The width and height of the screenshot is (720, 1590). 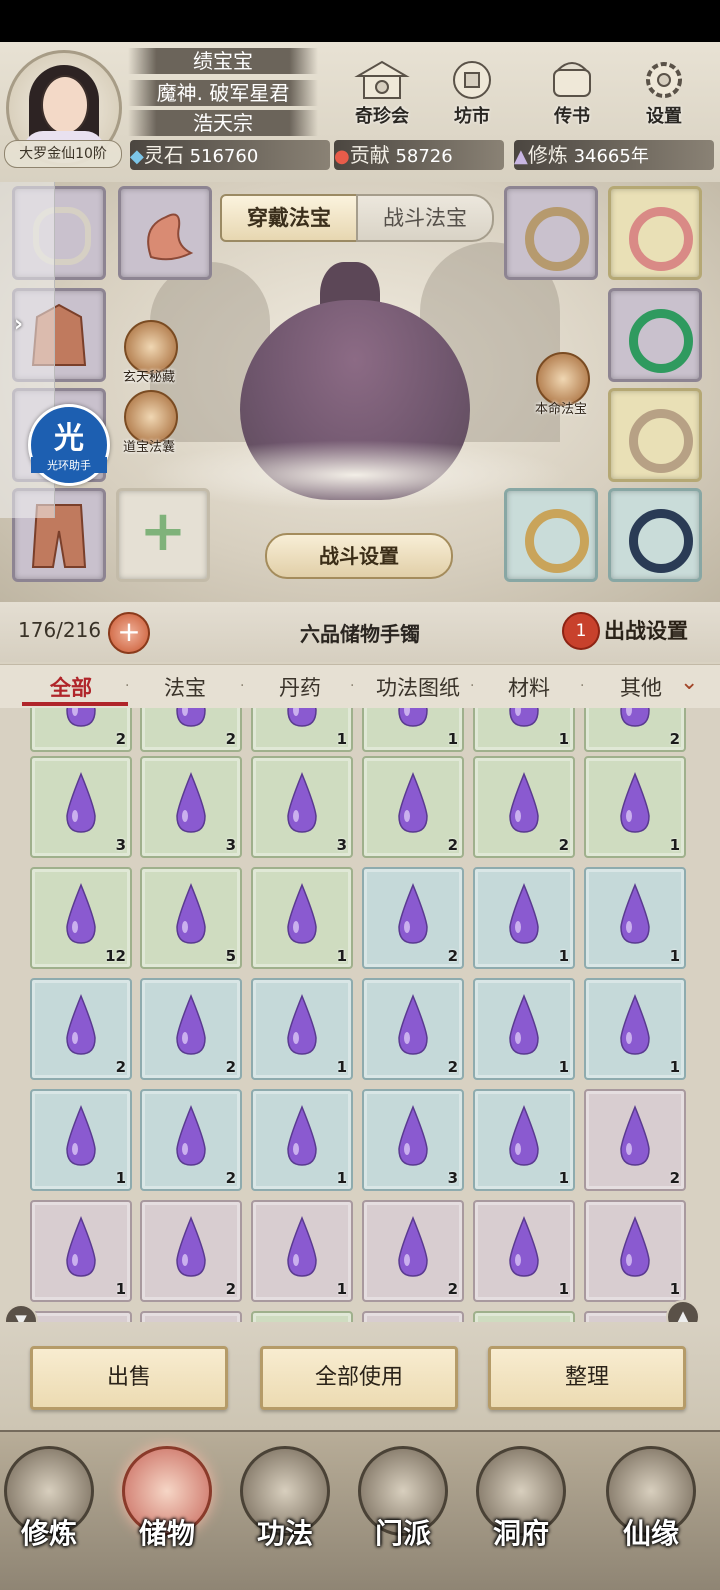 I want to click on letters-button: 传书, so click(x=572, y=98).